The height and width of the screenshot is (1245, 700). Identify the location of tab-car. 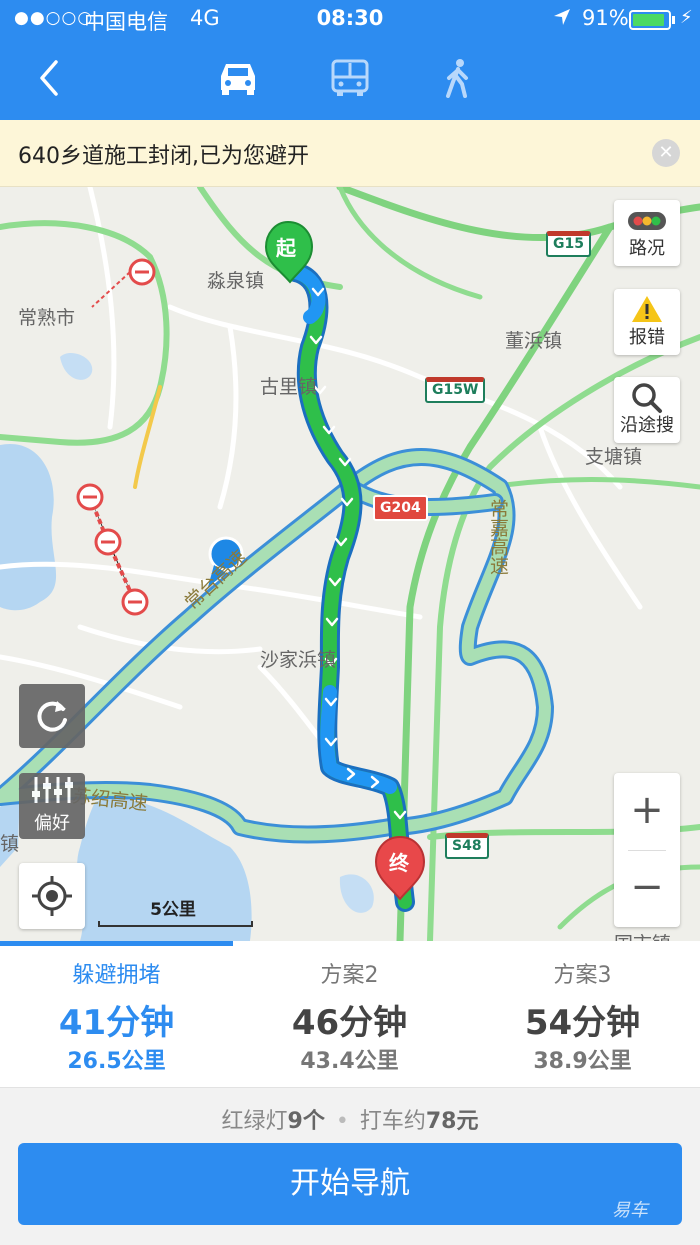
(238, 78).